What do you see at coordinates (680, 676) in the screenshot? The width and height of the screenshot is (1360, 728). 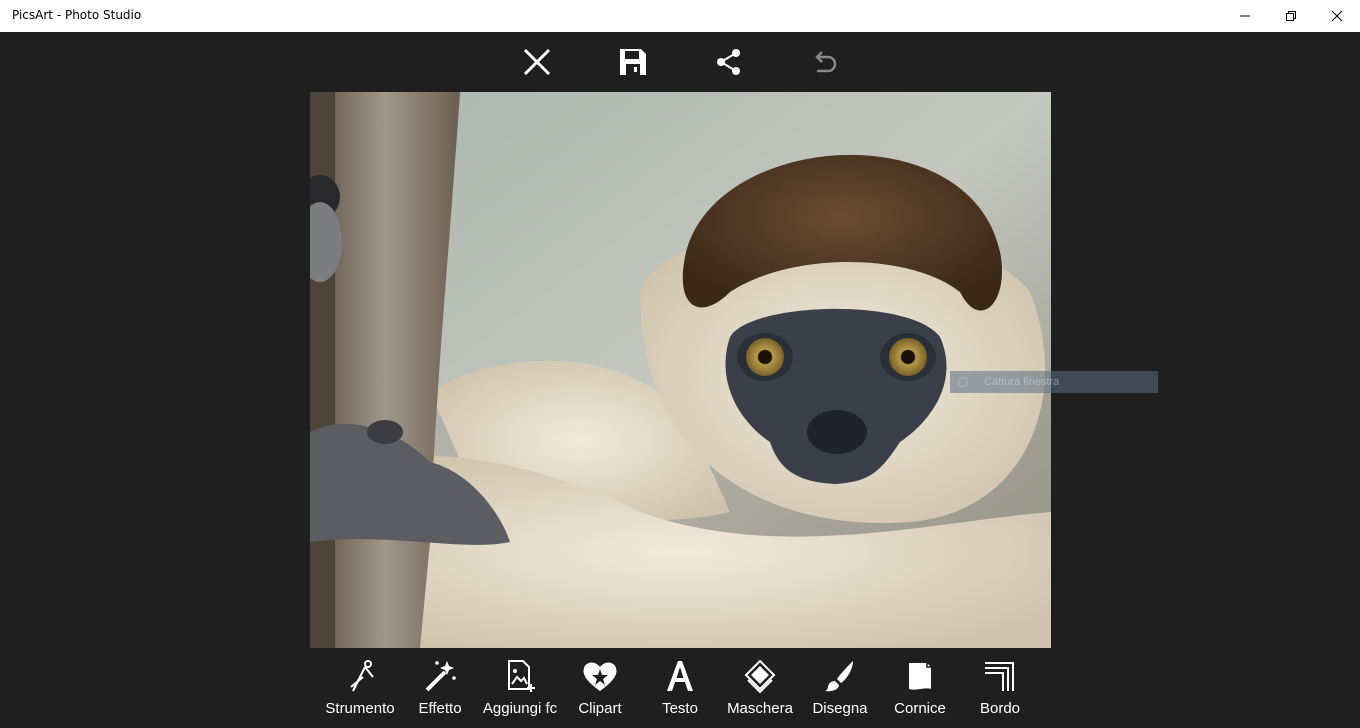 I see `text-a-icon` at bounding box center [680, 676].